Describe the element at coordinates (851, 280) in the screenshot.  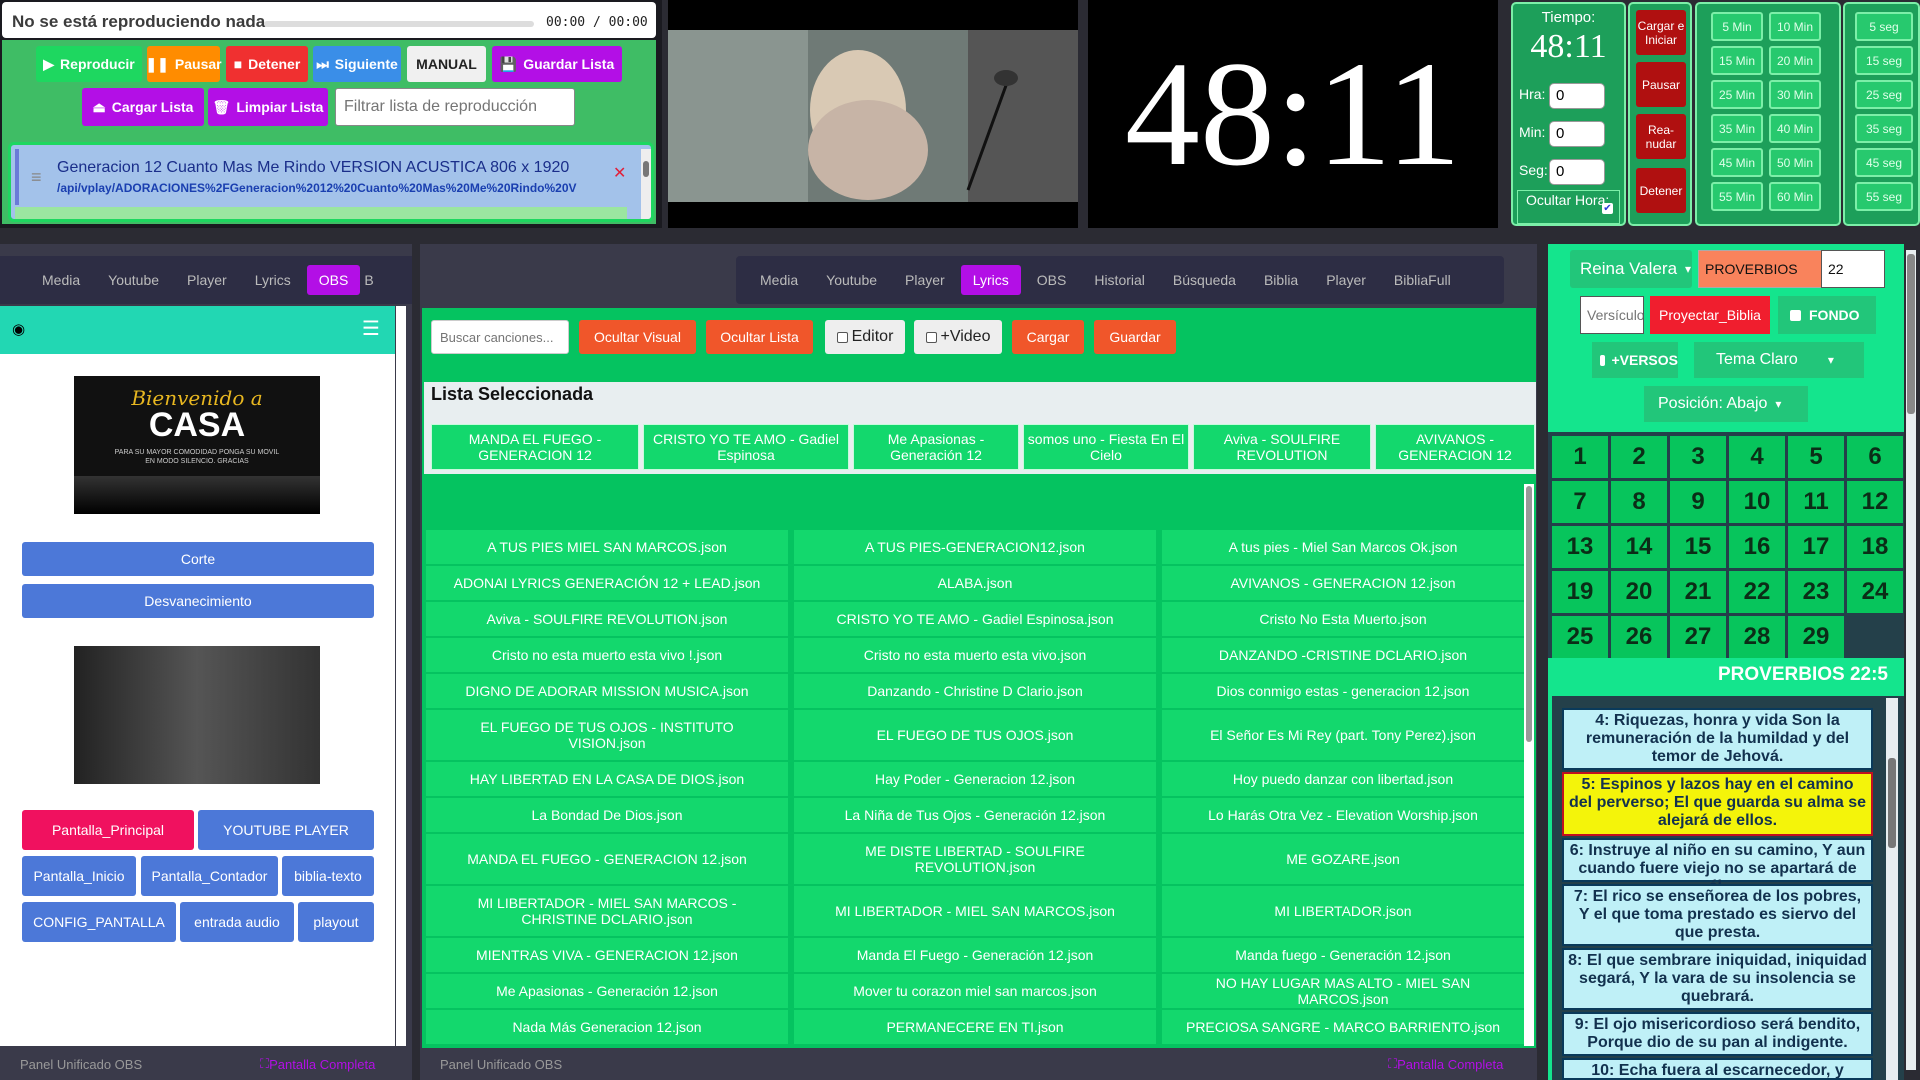
I see `tab-youtube: Youtube` at that location.